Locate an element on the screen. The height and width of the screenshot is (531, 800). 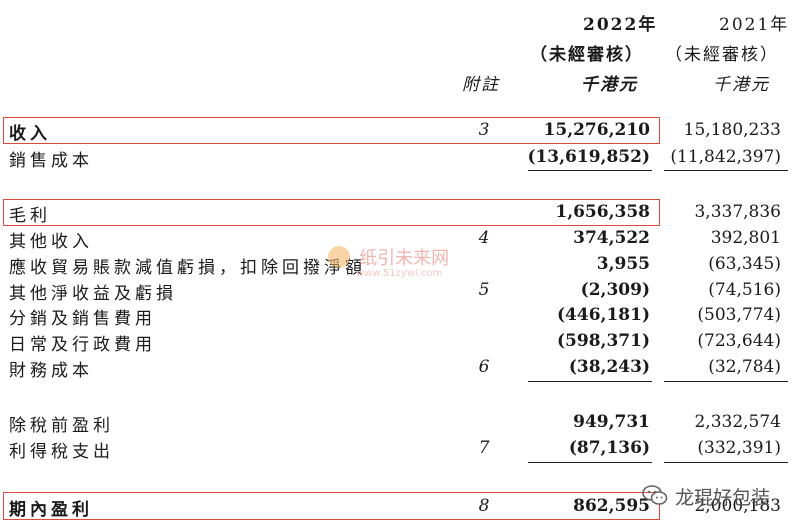
value-2022: (598,371) is located at coordinates (603, 341).